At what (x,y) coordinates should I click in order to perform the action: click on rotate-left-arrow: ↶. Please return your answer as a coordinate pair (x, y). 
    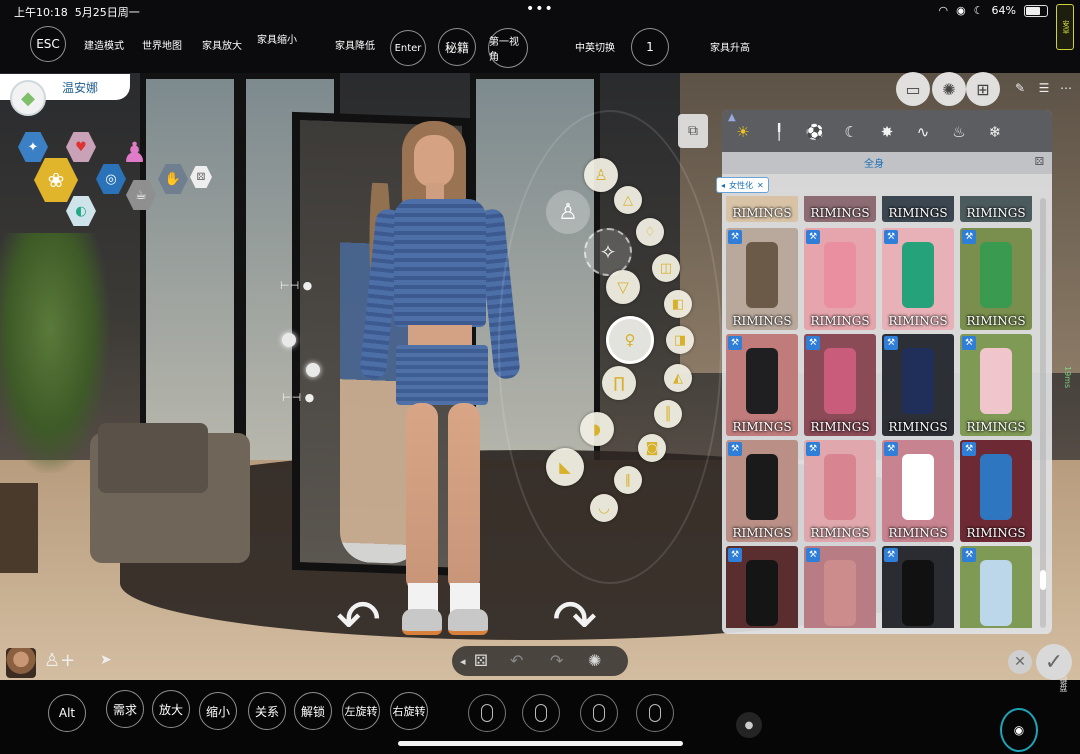
    Looking at the image, I should click on (358, 620).